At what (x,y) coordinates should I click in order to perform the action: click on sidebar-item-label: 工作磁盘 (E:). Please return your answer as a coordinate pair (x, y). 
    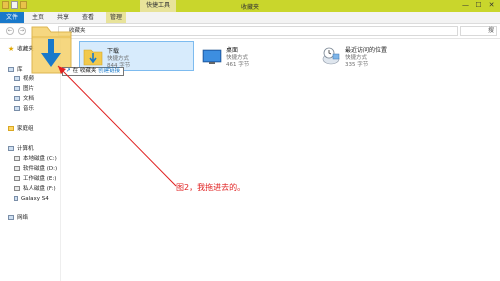
    Looking at the image, I should click on (40, 179).